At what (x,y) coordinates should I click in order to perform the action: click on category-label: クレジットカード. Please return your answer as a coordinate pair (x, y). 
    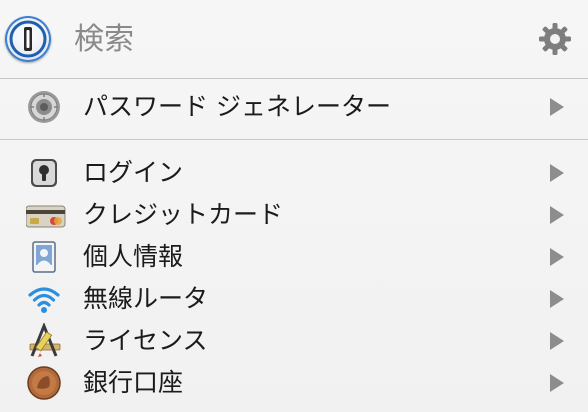
    Looking at the image, I should click on (183, 214).